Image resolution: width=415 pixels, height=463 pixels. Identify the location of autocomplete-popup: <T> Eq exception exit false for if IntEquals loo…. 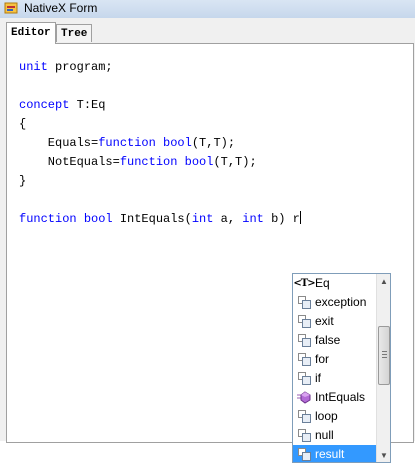
(341, 368).